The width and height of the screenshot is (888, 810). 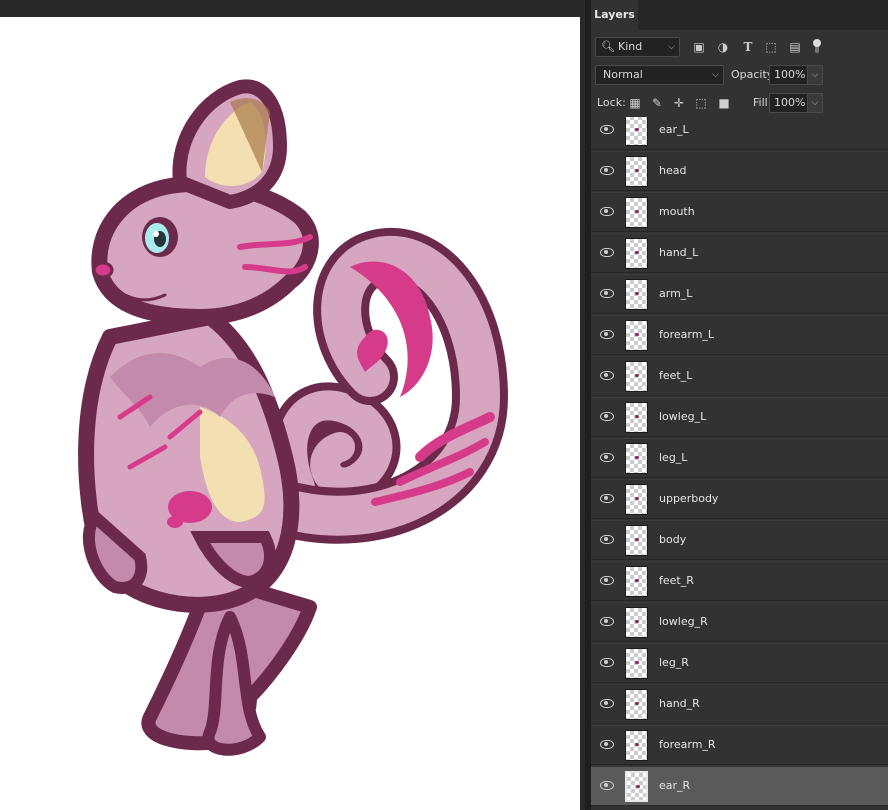 What do you see at coordinates (739, 335) in the screenshot?
I see `layer-row: forearm_L` at bounding box center [739, 335].